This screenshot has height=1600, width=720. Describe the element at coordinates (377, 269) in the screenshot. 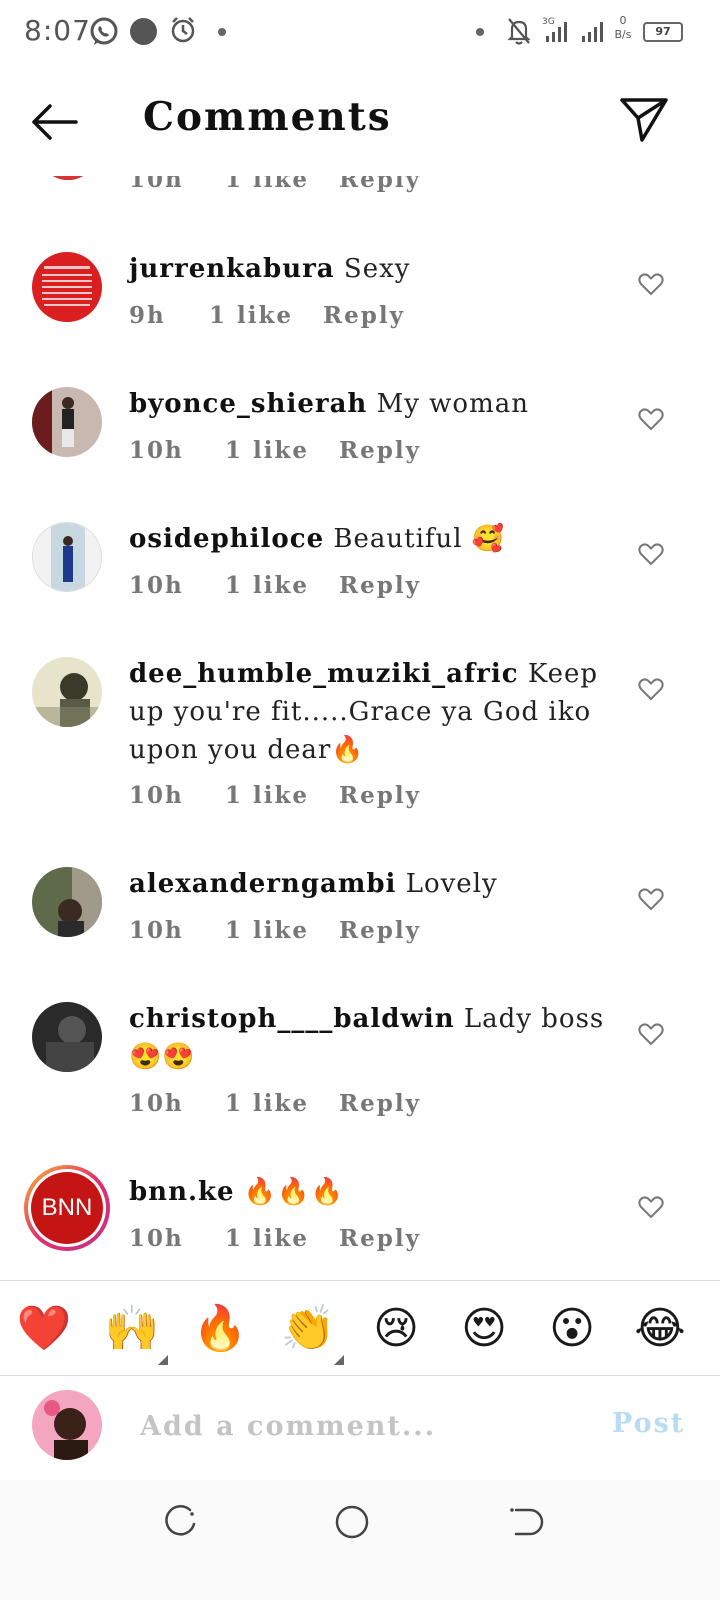

I see `comment-body: Sexy` at that location.